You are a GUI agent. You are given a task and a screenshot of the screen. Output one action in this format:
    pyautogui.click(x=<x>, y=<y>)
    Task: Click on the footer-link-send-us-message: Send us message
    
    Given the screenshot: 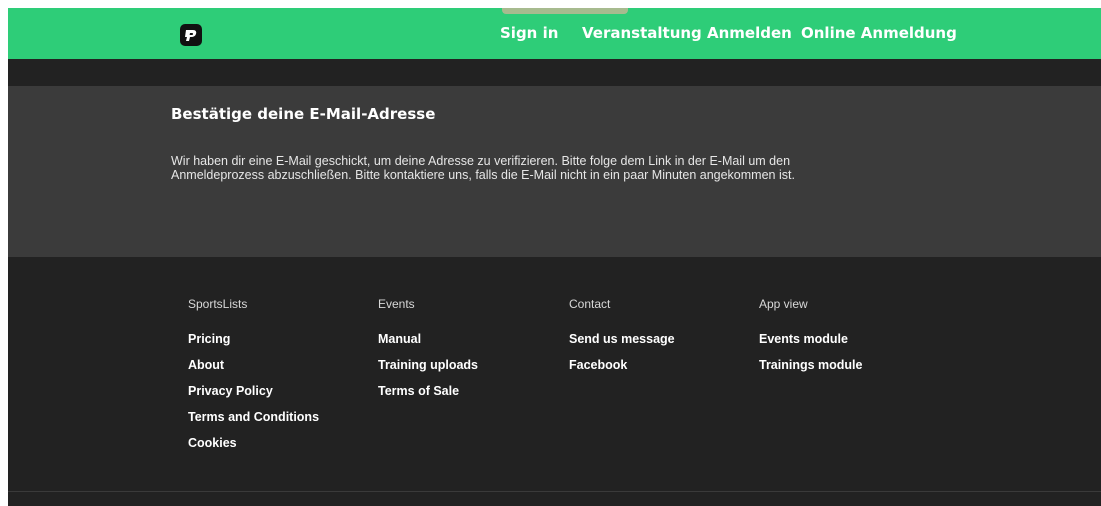 What is the action you would take?
    pyautogui.click(x=664, y=339)
    